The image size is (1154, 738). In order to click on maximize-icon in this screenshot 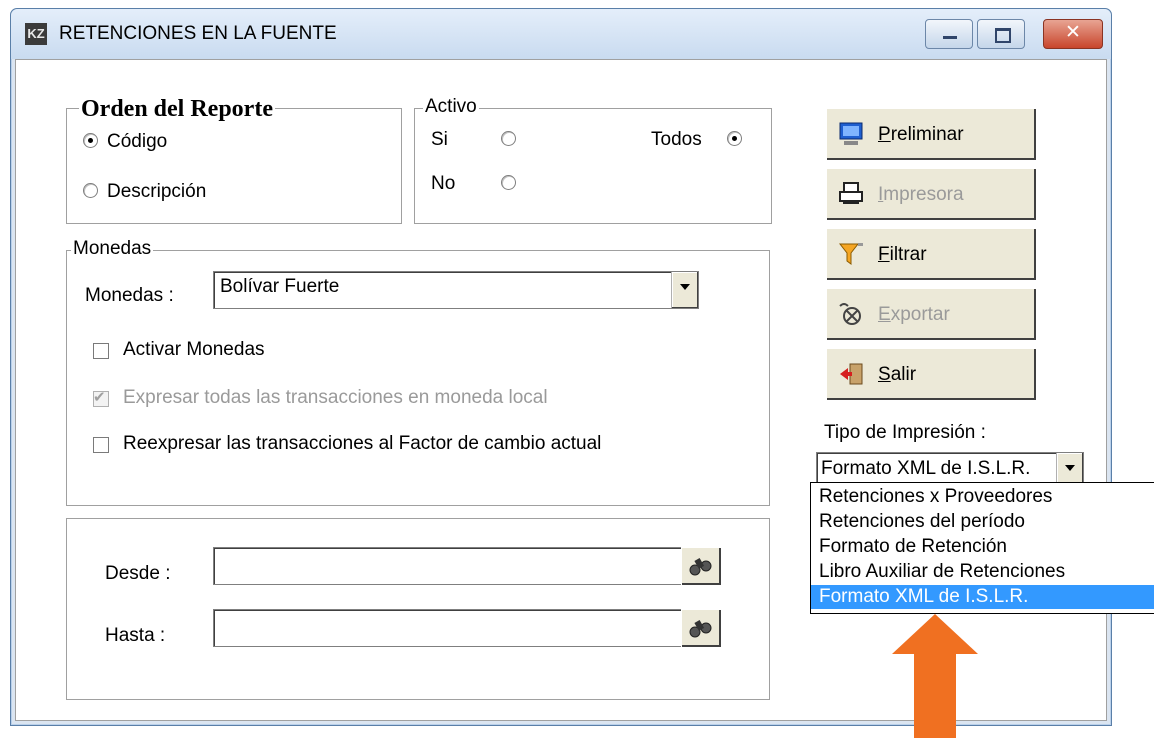, I will do `click(1003, 35)`.